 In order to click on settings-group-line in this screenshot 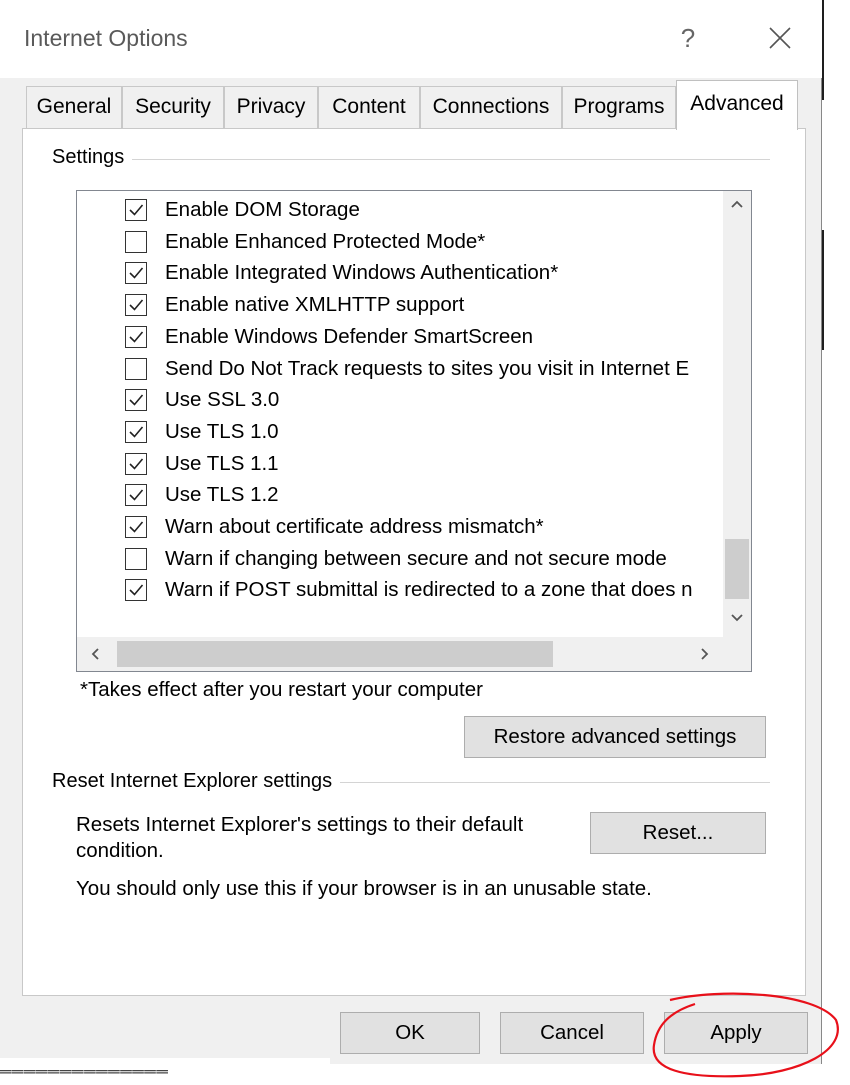, I will do `click(415, 159)`.